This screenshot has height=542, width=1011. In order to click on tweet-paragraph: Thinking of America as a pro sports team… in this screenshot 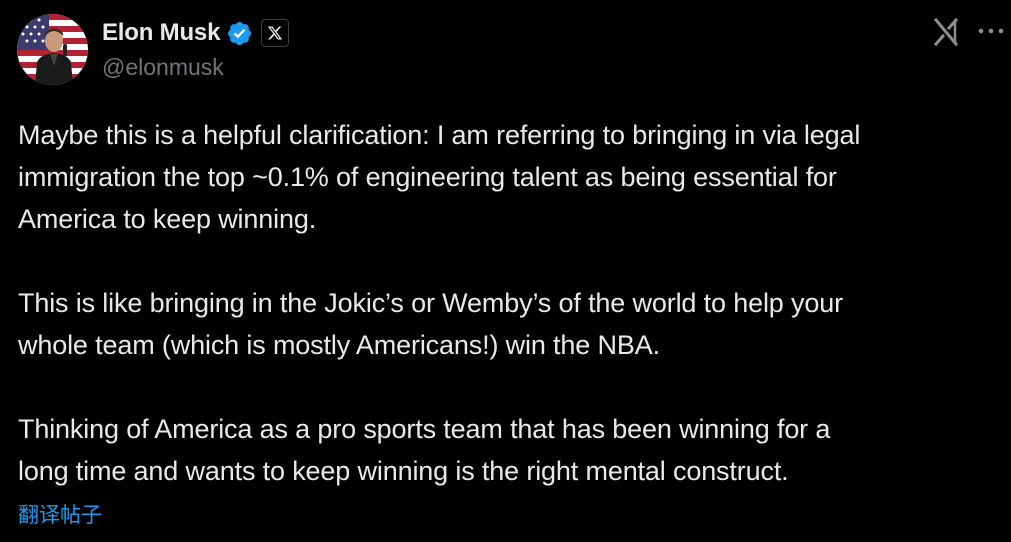, I will do `click(424, 450)`.